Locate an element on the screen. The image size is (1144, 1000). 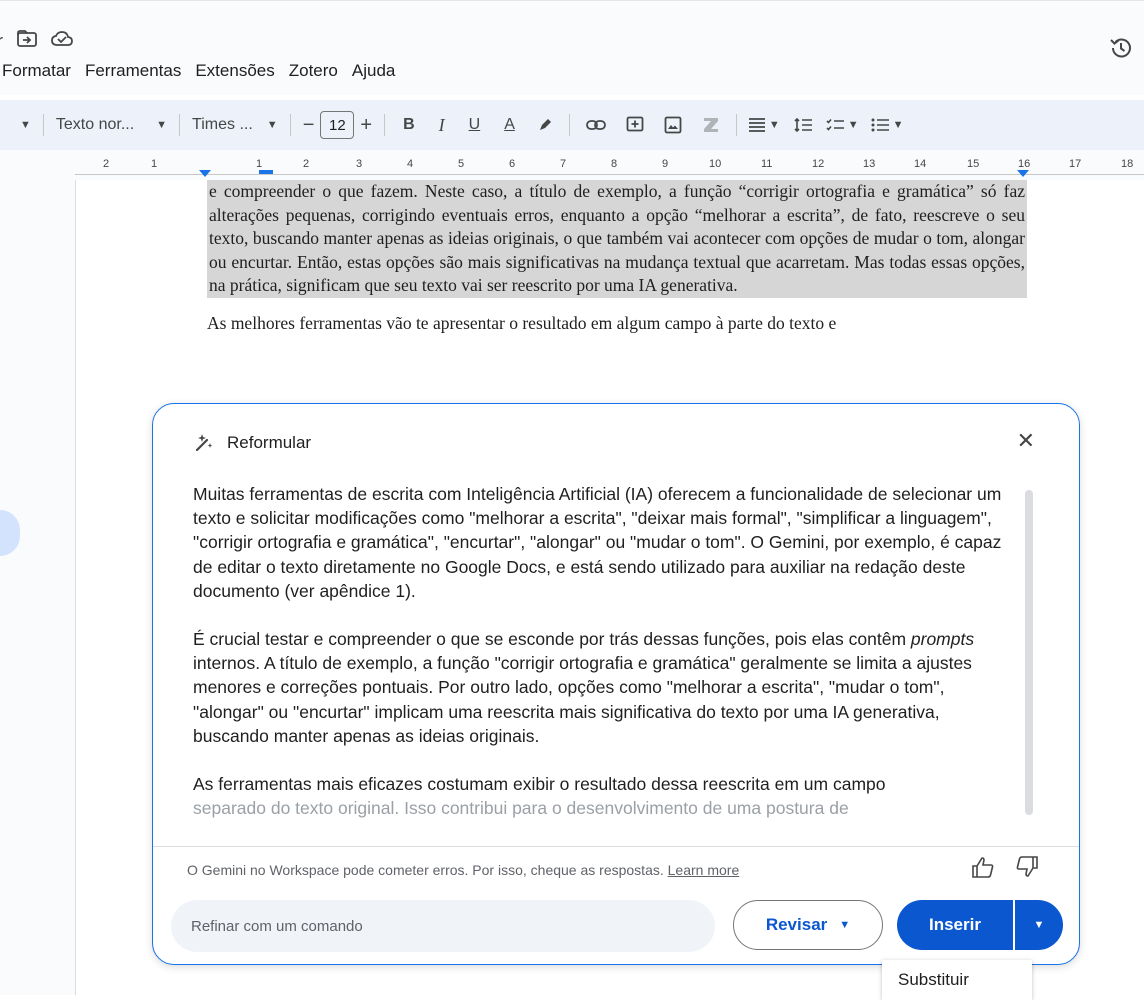
link-icon is located at coordinates (595, 125).